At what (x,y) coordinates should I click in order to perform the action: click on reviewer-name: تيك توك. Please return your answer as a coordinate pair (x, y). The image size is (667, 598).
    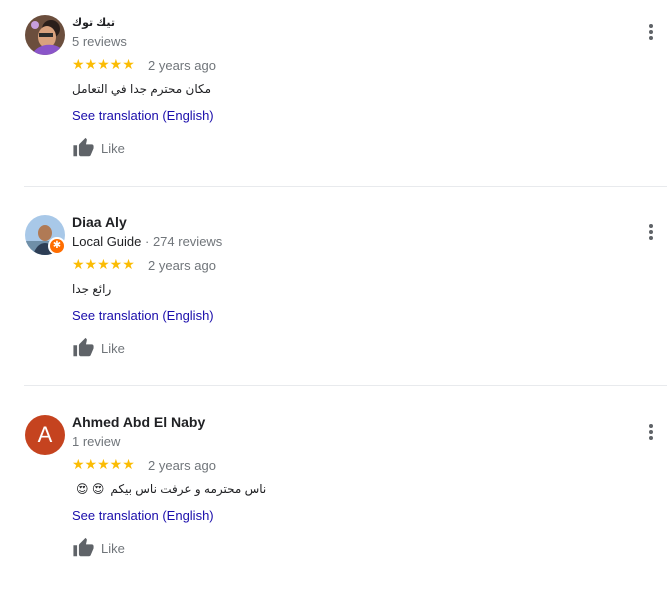
    Looking at the image, I should click on (93, 22).